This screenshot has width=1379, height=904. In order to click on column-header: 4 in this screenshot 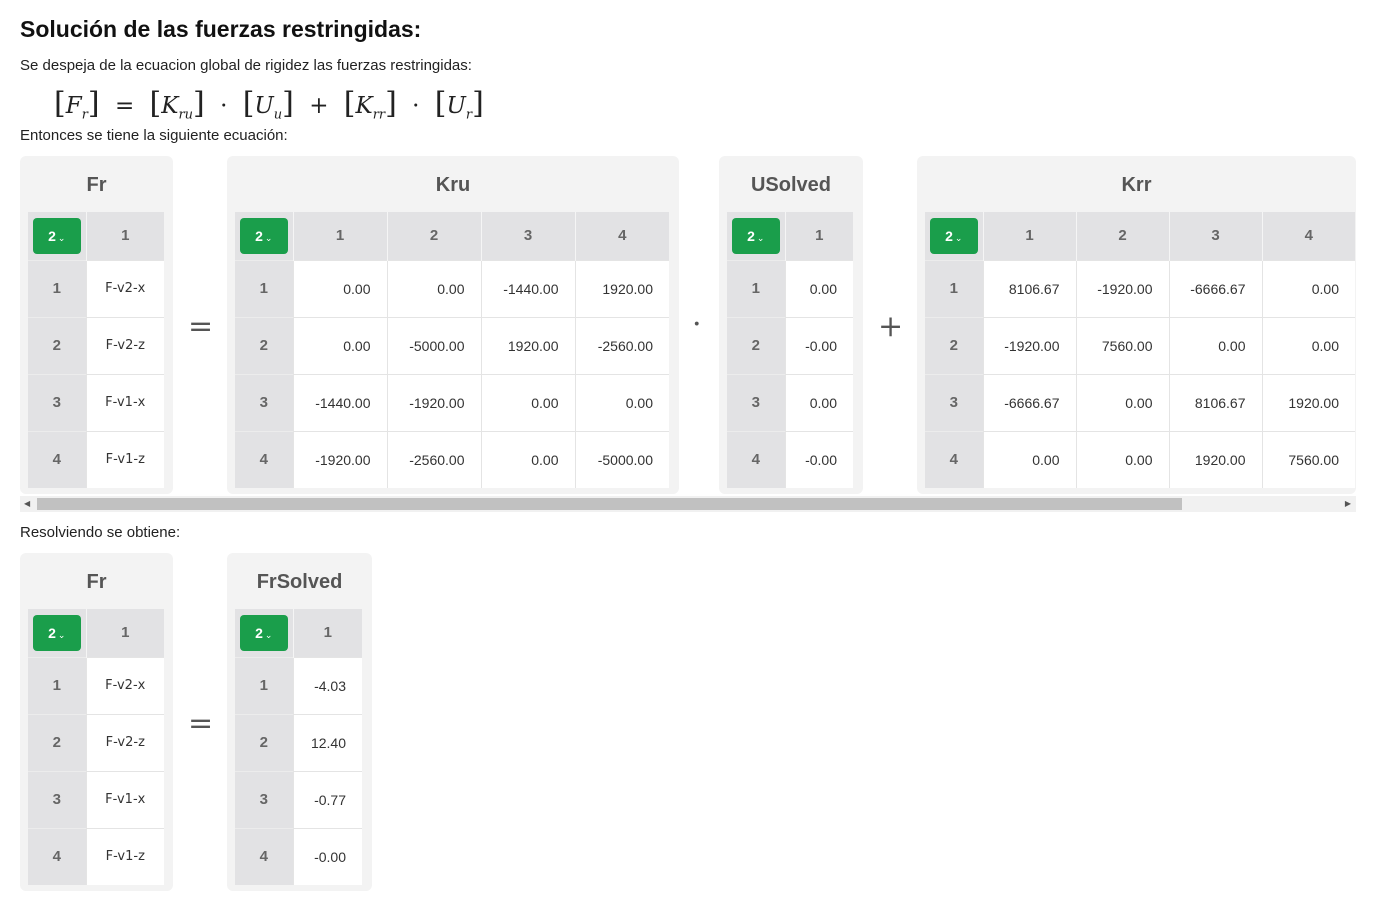, I will do `click(1308, 236)`.